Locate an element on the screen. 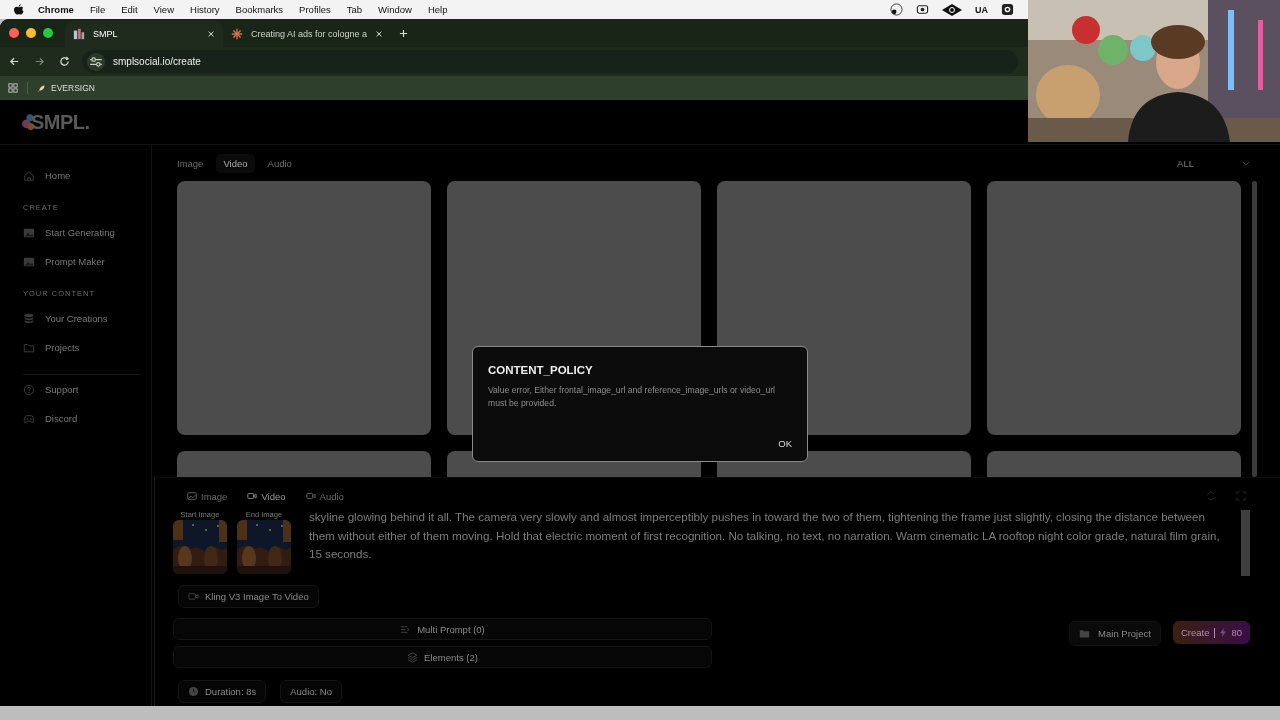 The image size is (1280, 720). composer-tab: Image is located at coordinates (207, 496).